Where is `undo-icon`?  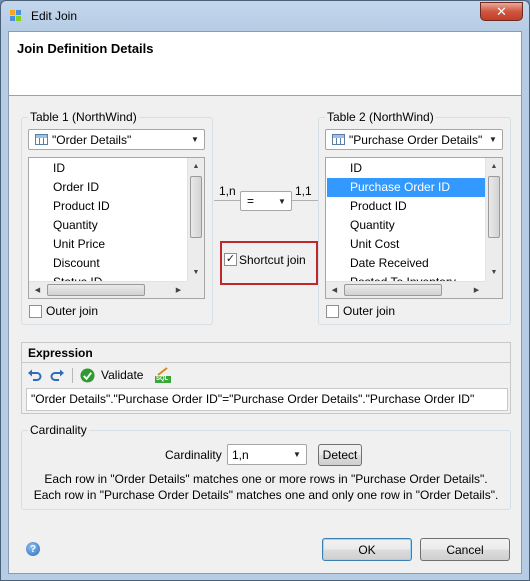 undo-icon is located at coordinates (35, 375).